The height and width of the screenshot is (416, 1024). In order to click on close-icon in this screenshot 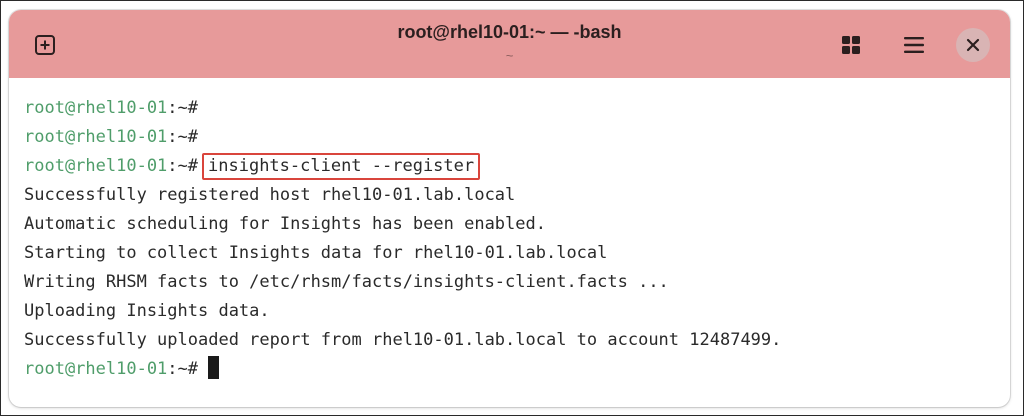, I will do `click(973, 45)`.